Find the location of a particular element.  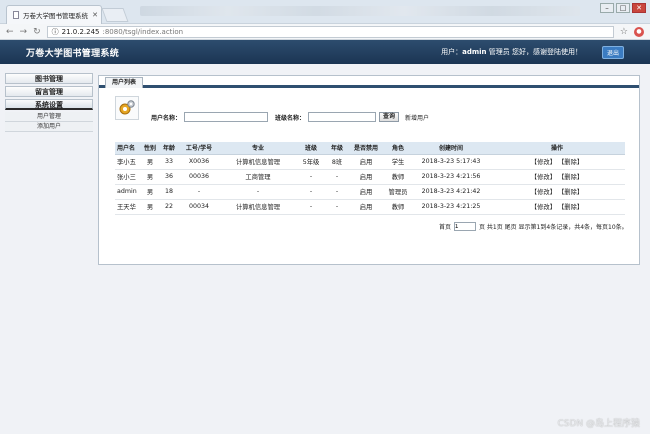

sidebar-item-user-management: 用户管理 is located at coordinates (49, 117).